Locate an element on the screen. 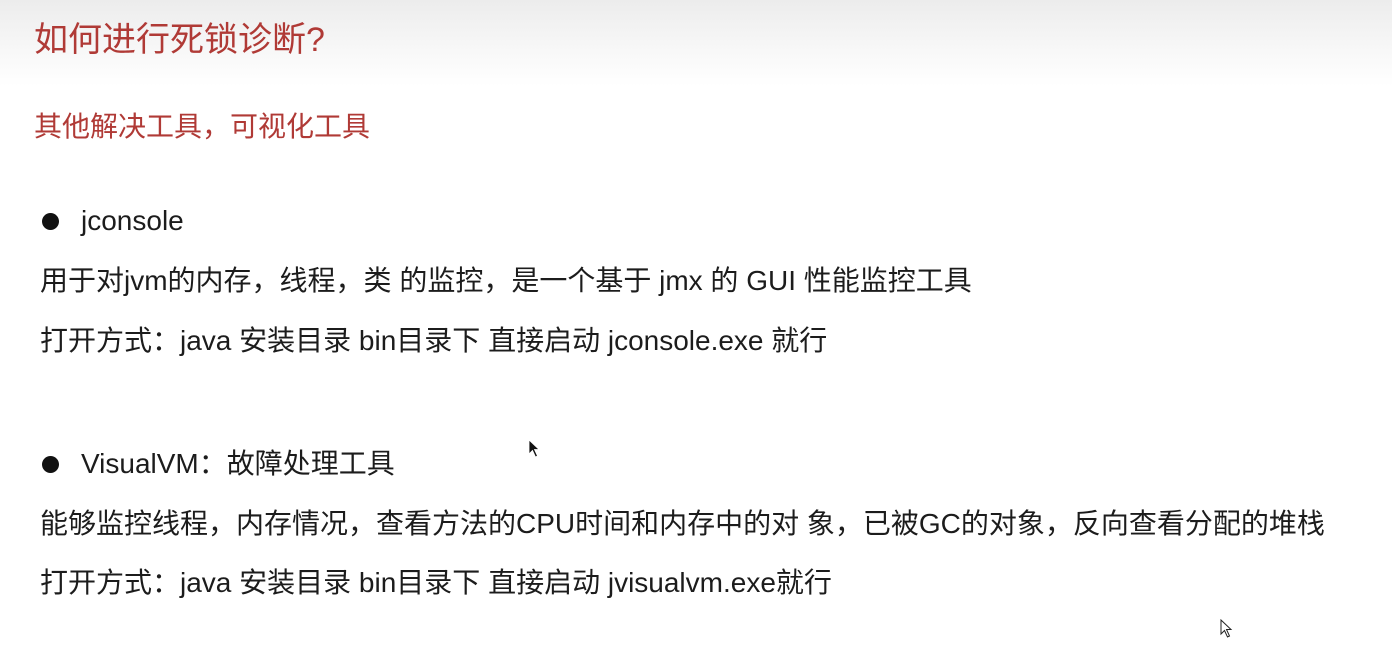  section-heading: jconsole is located at coordinates (132, 220).